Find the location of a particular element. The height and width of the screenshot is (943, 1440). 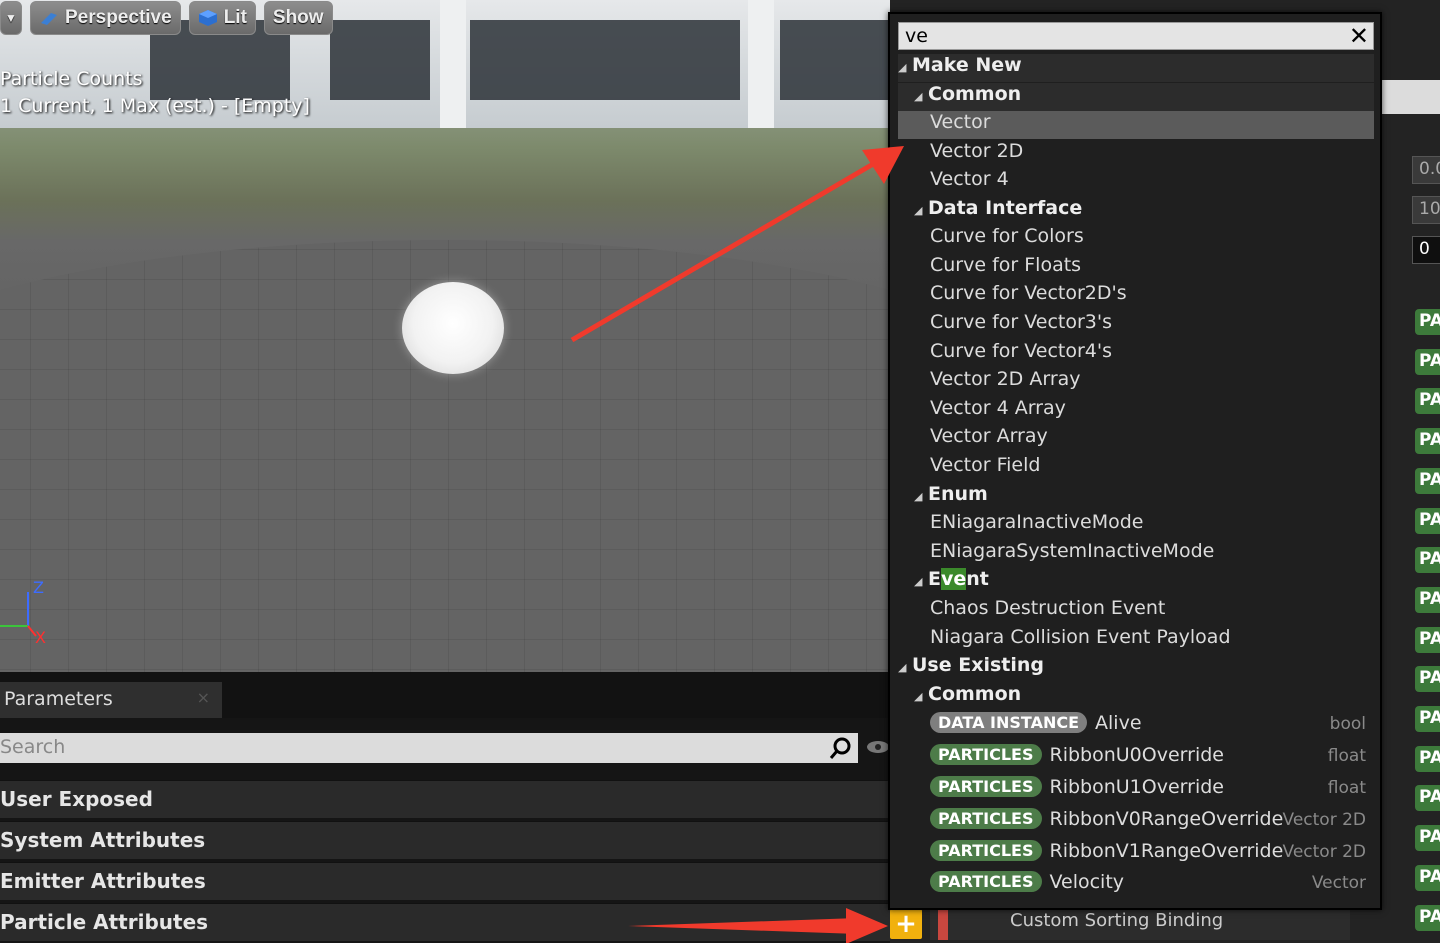

existing-item-type: bool is located at coordinates (1347, 724).